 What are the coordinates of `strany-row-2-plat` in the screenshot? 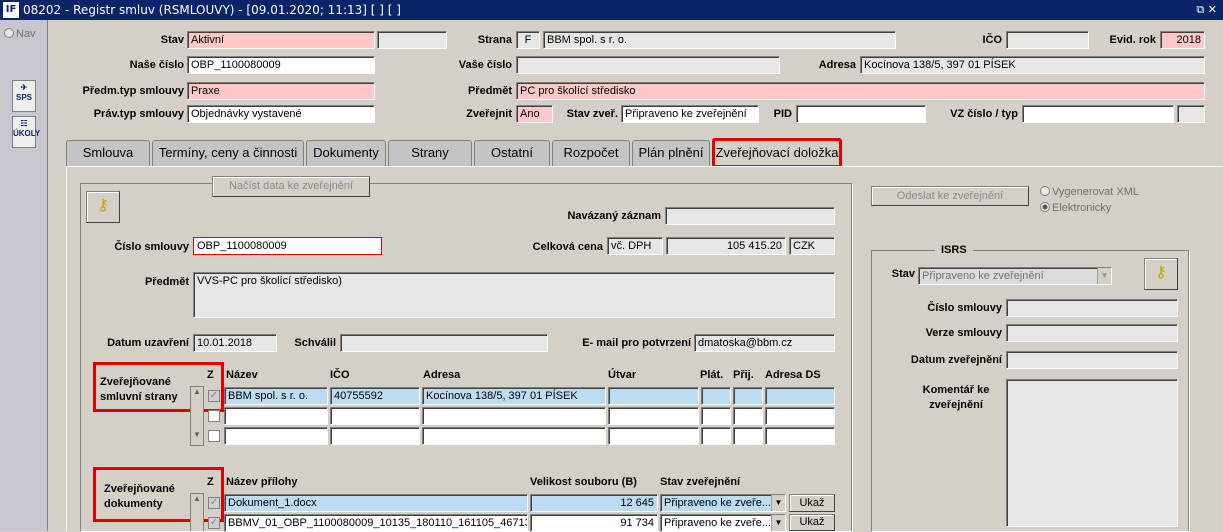 It's located at (716, 416).